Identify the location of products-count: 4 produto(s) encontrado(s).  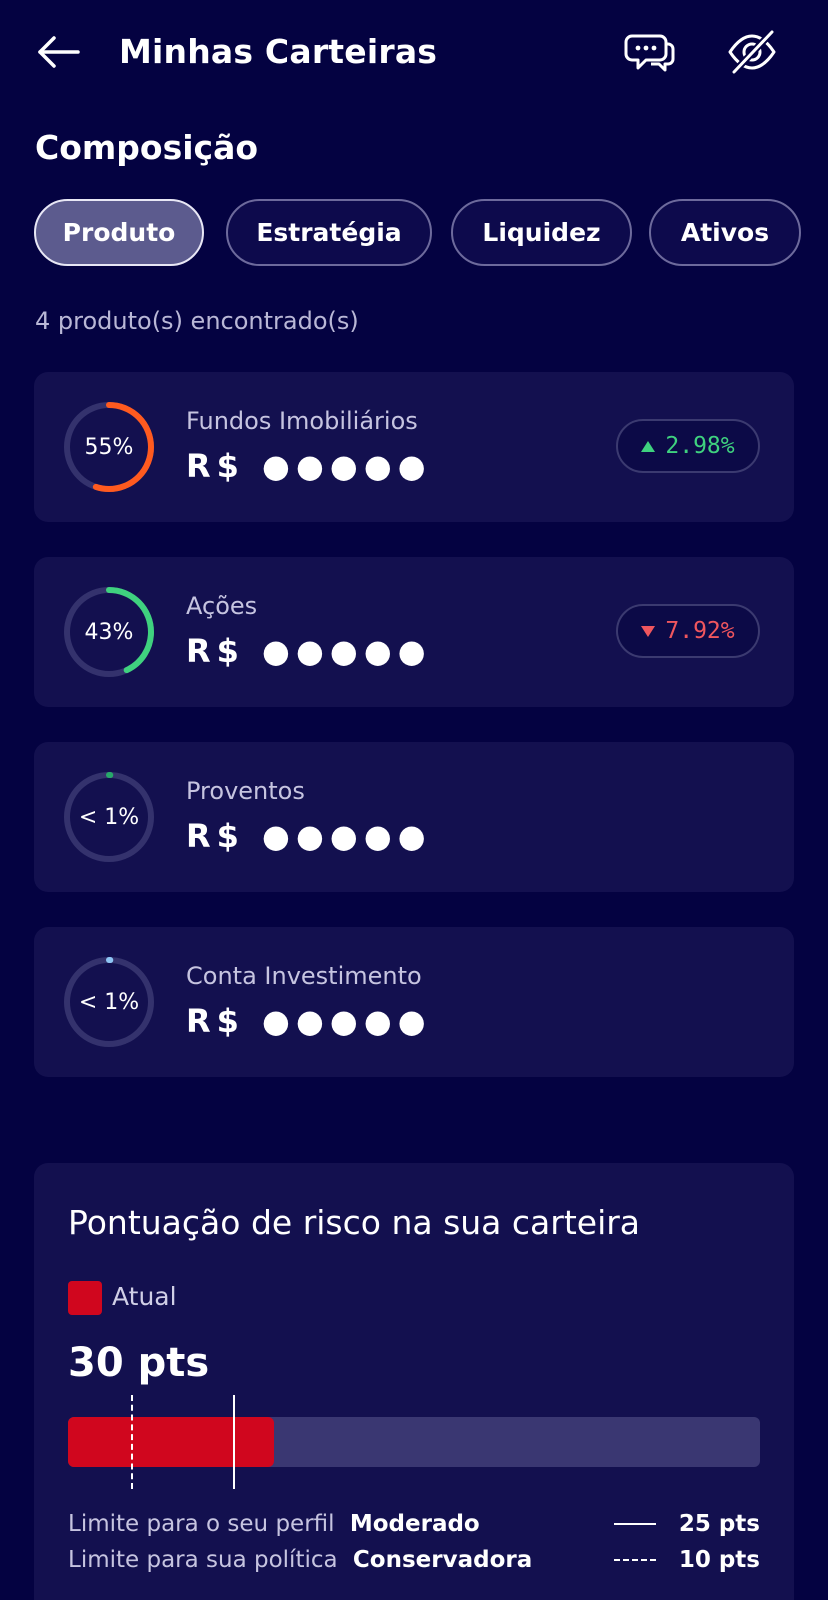
(197, 321).